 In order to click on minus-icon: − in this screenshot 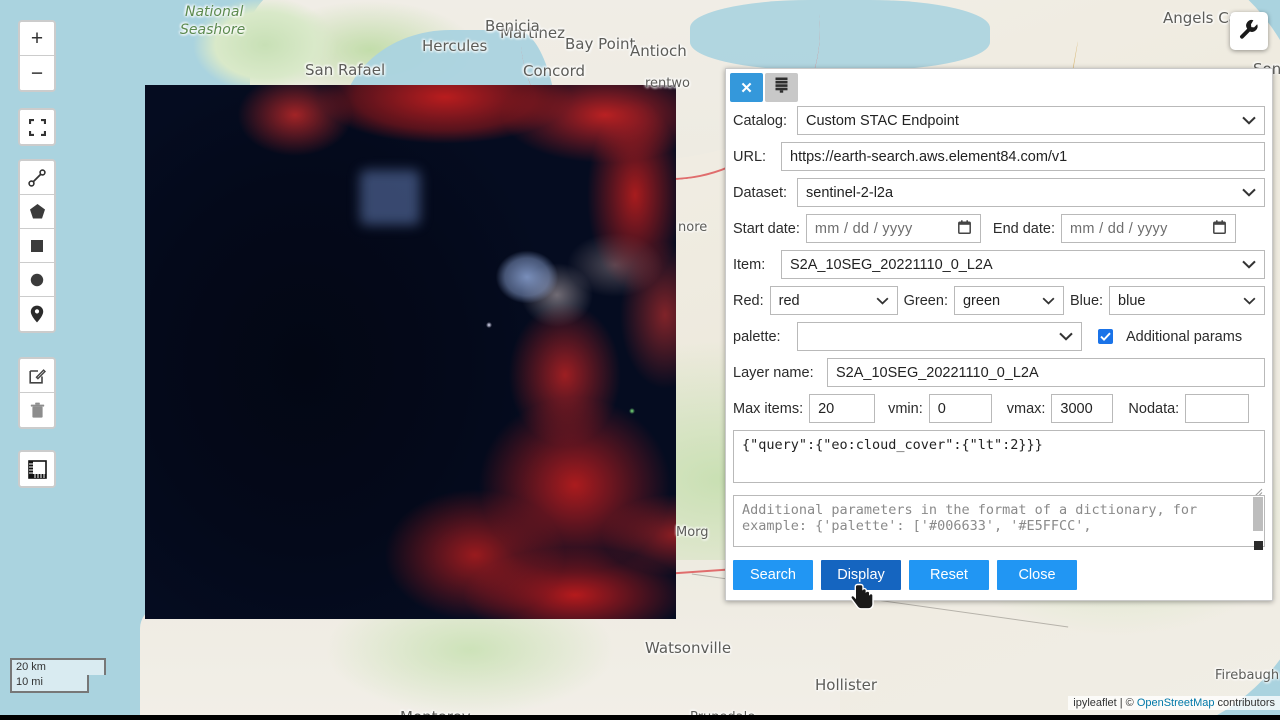, I will do `click(37, 73)`.